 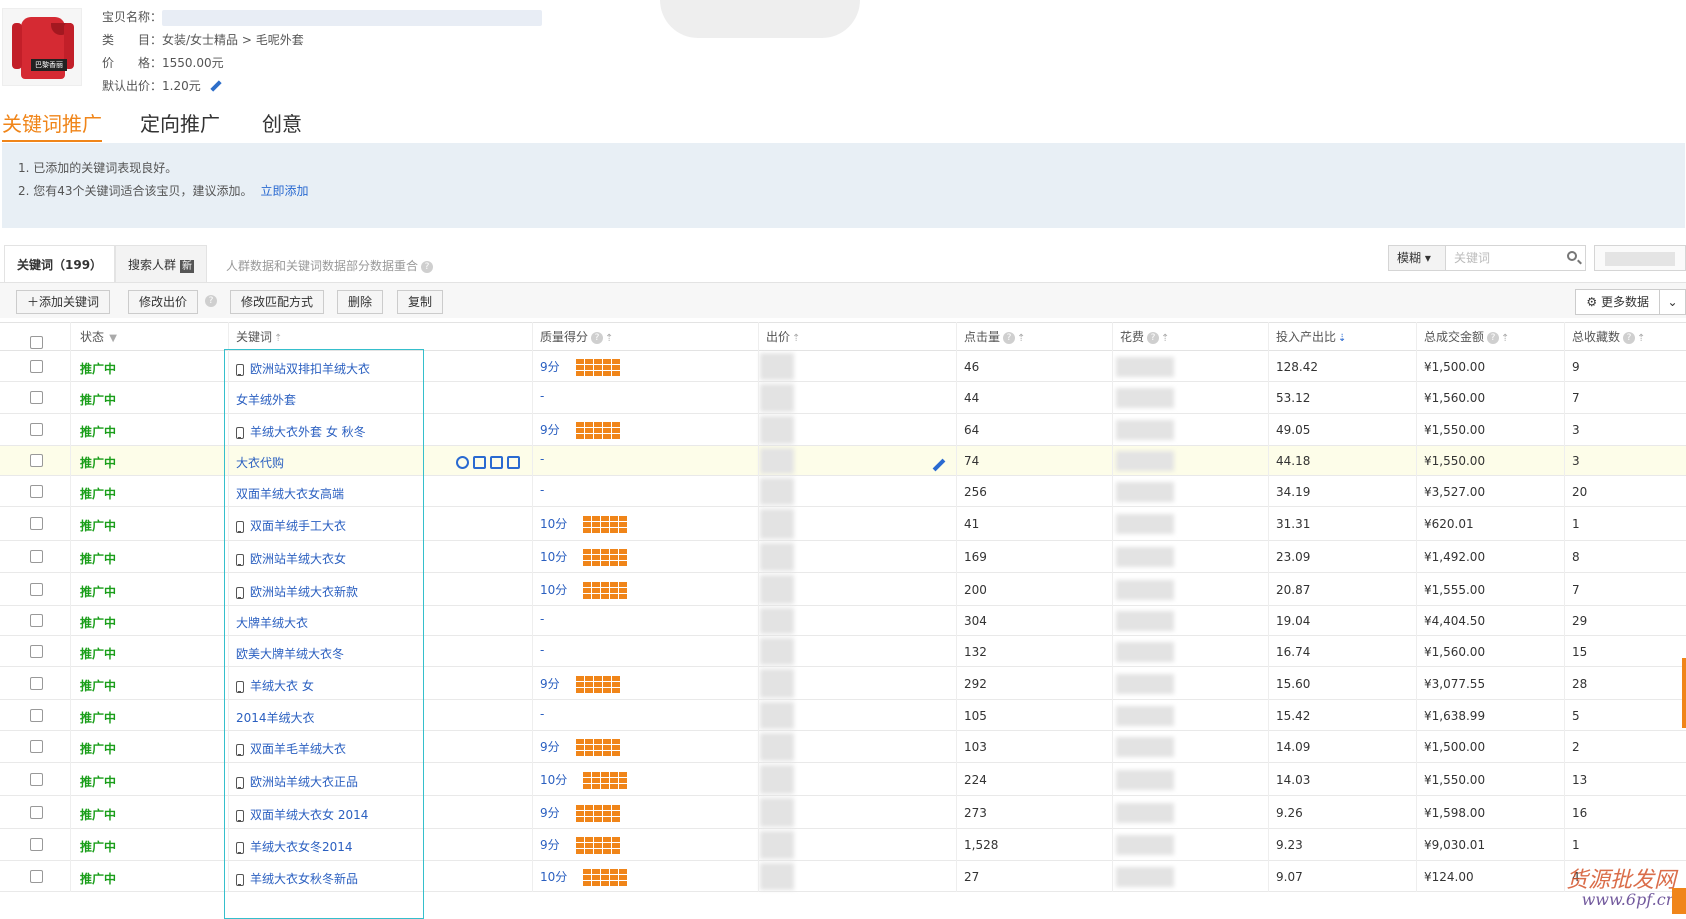 I want to click on scrollbar-thumb, so click(x=1684, y=693).